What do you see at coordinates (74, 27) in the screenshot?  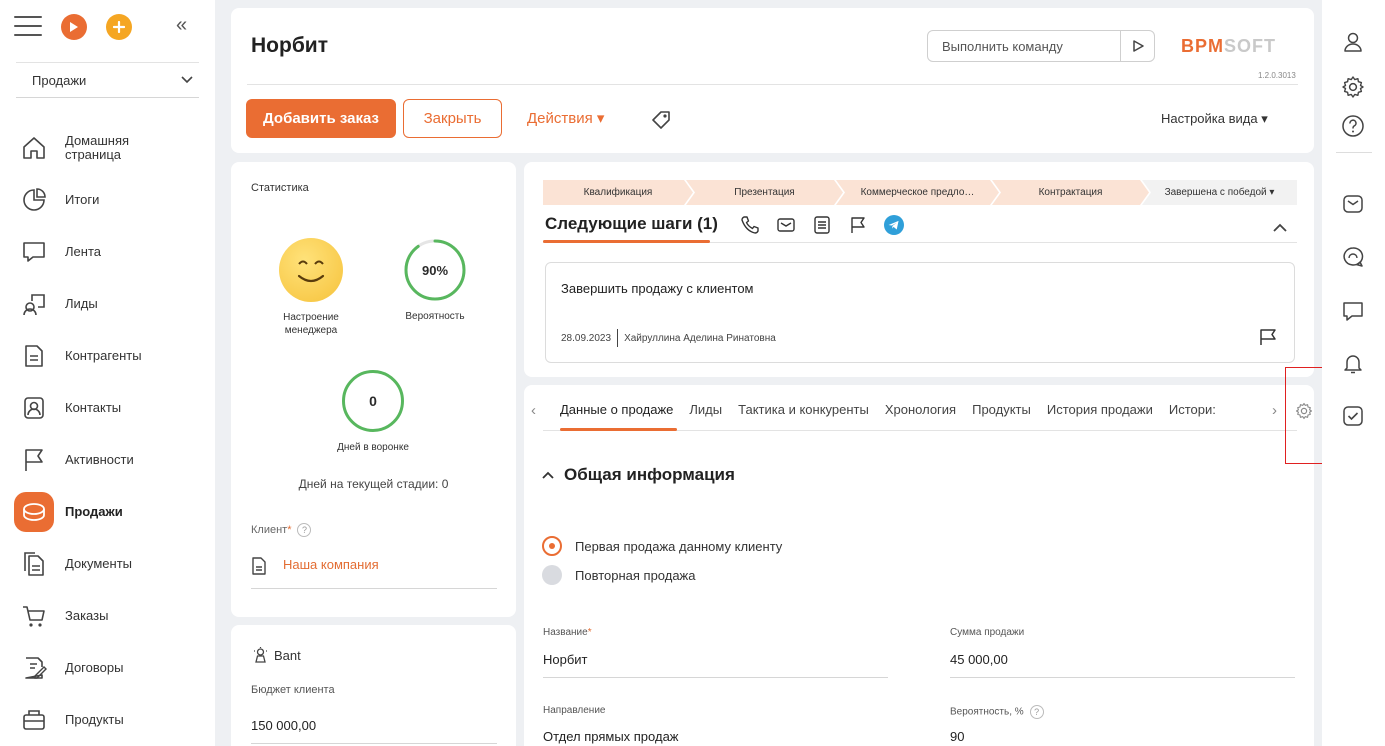 I see `run-process-button` at bounding box center [74, 27].